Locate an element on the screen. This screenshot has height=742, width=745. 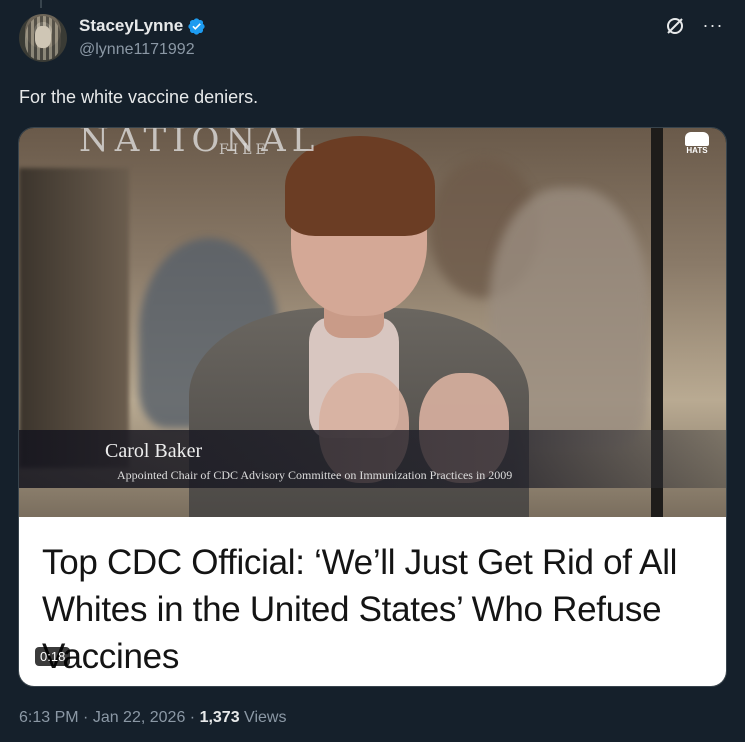
tweet-date: Jan 22, 2026 is located at coordinates (139, 717).